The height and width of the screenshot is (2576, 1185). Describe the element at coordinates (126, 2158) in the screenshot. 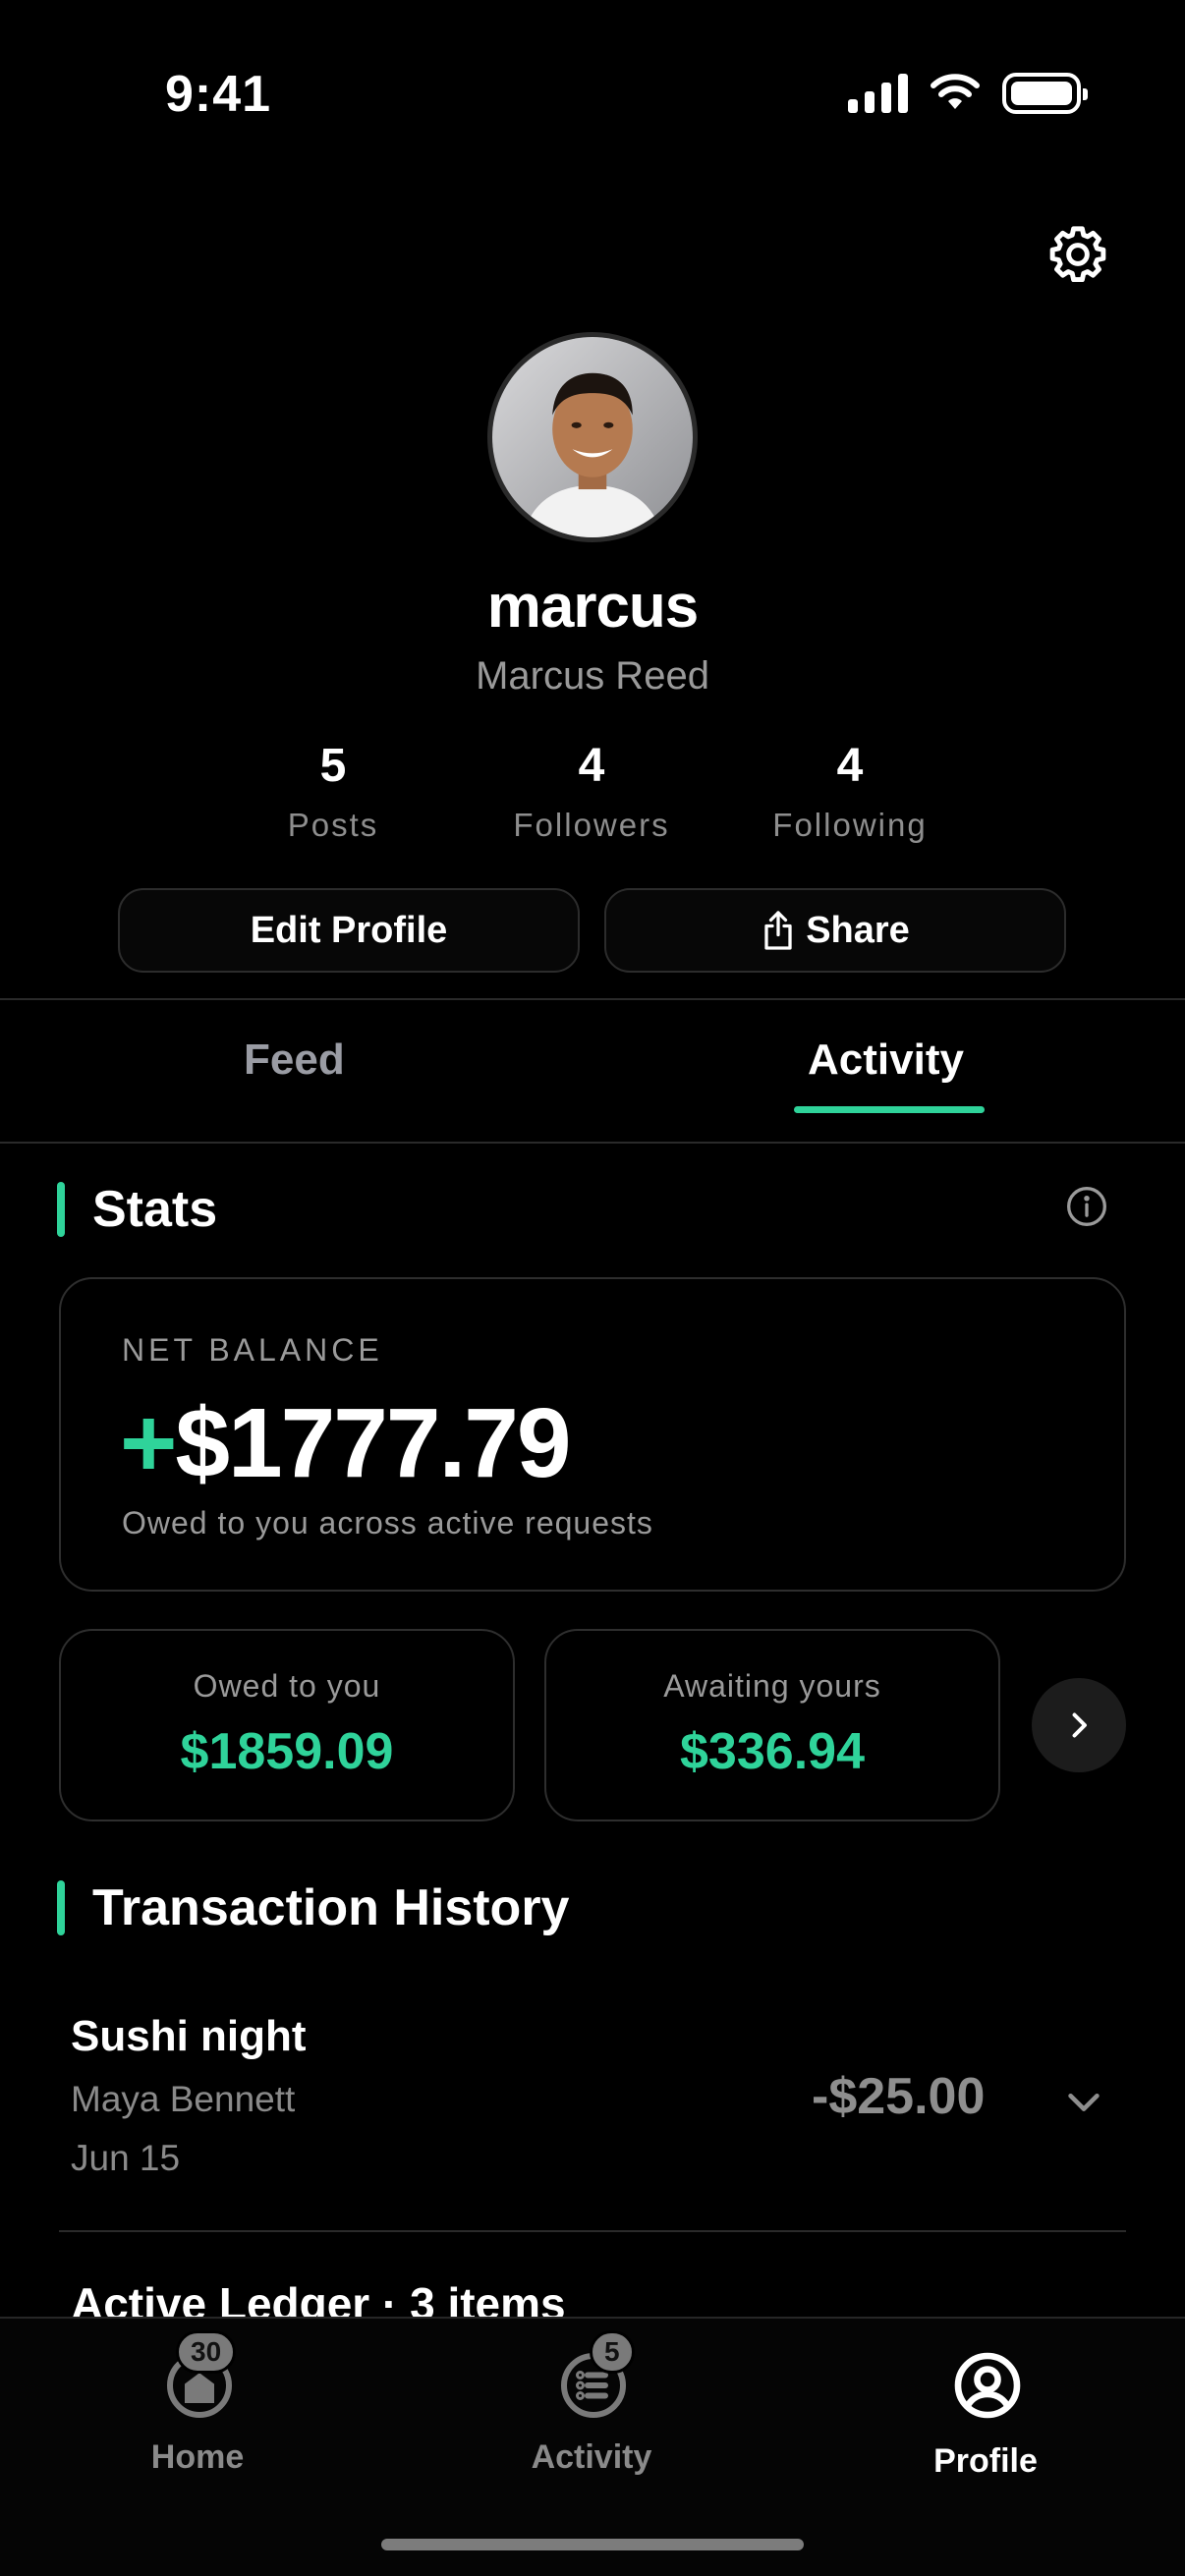

I see `transaction-date: Jun 15` at that location.